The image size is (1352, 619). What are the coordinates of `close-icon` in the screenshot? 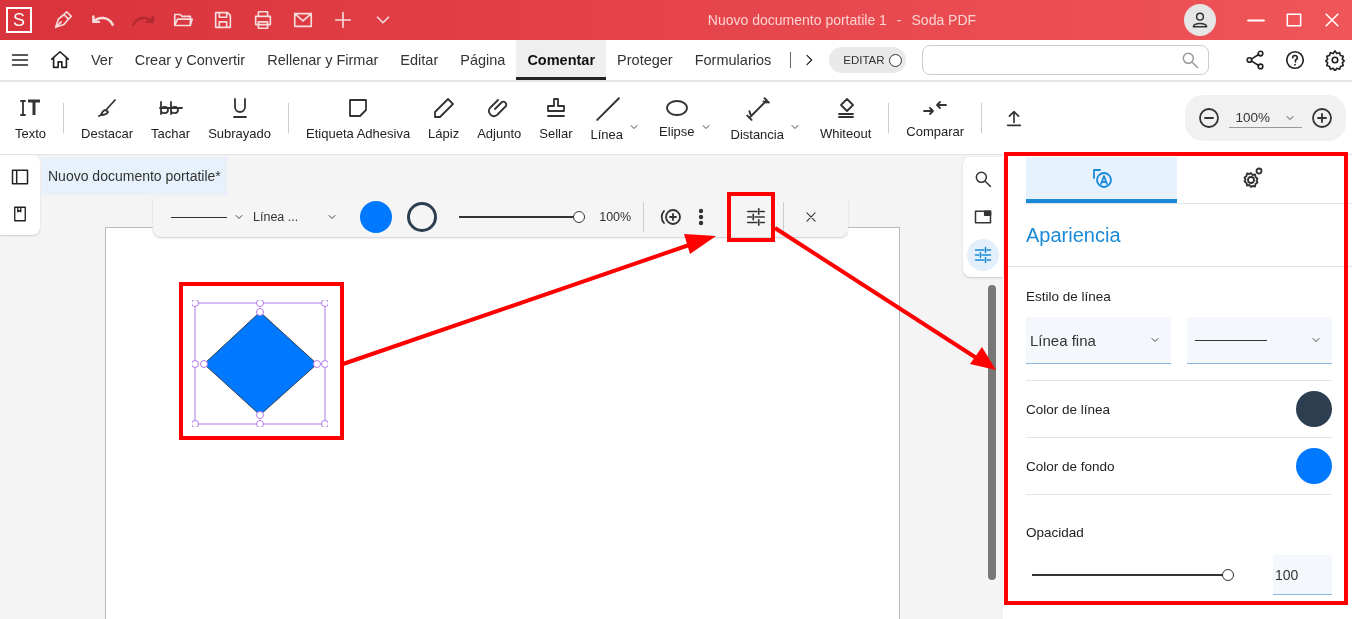 It's located at (811, 217).